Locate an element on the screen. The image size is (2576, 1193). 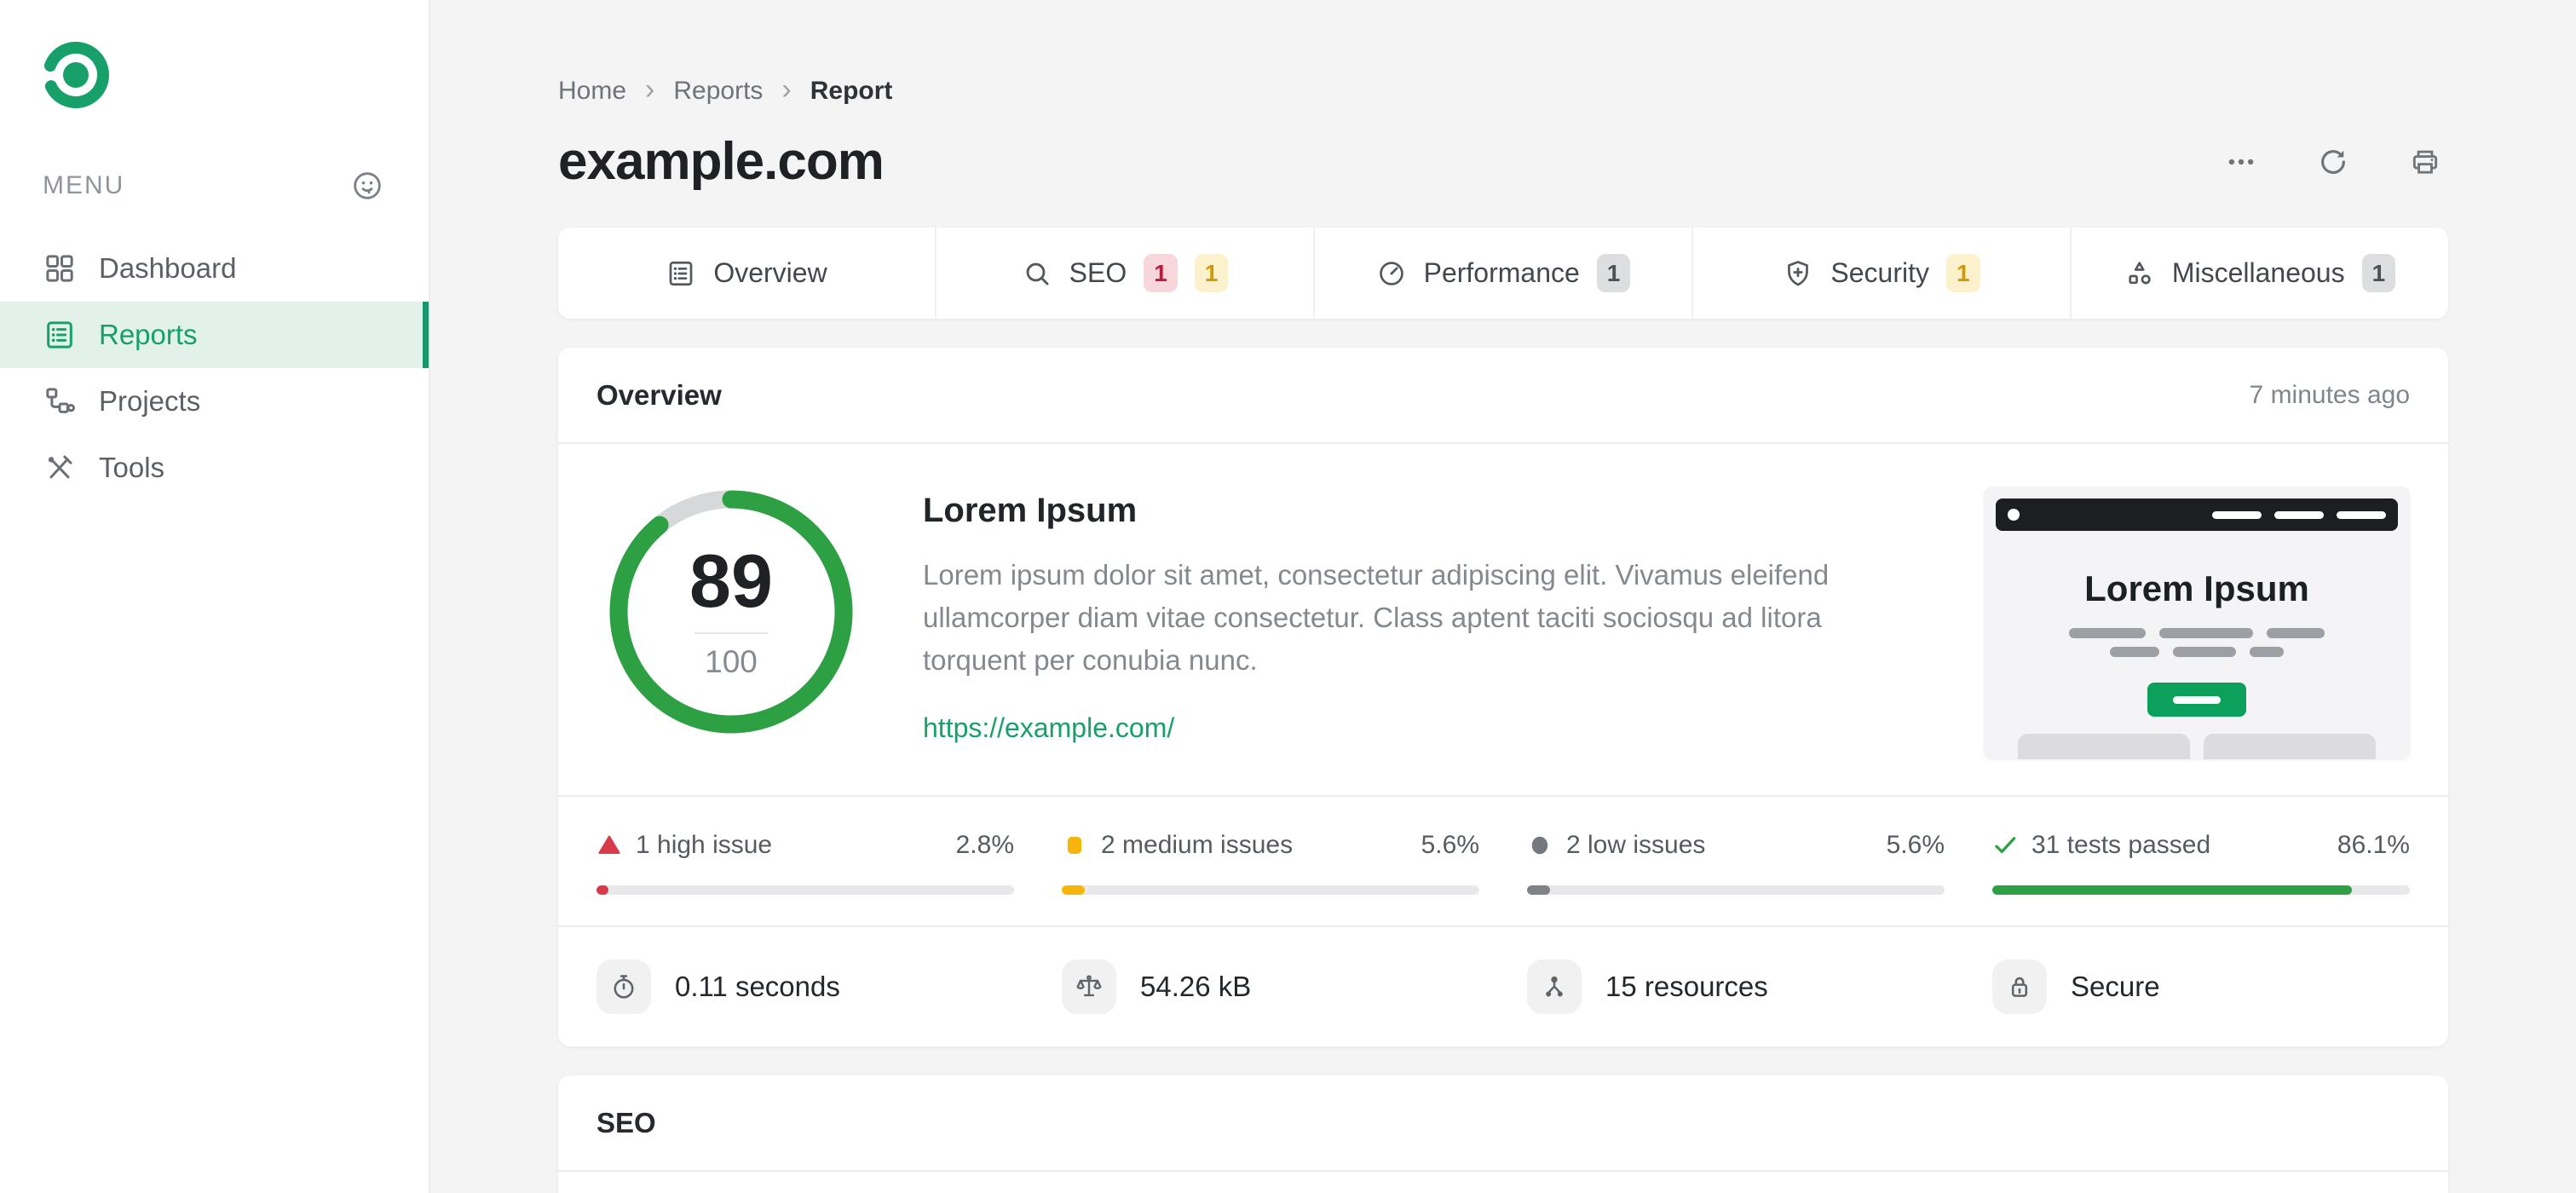
tab-miscellaneous: Miscellaneous 1 is located at coordinates (2259, 273).